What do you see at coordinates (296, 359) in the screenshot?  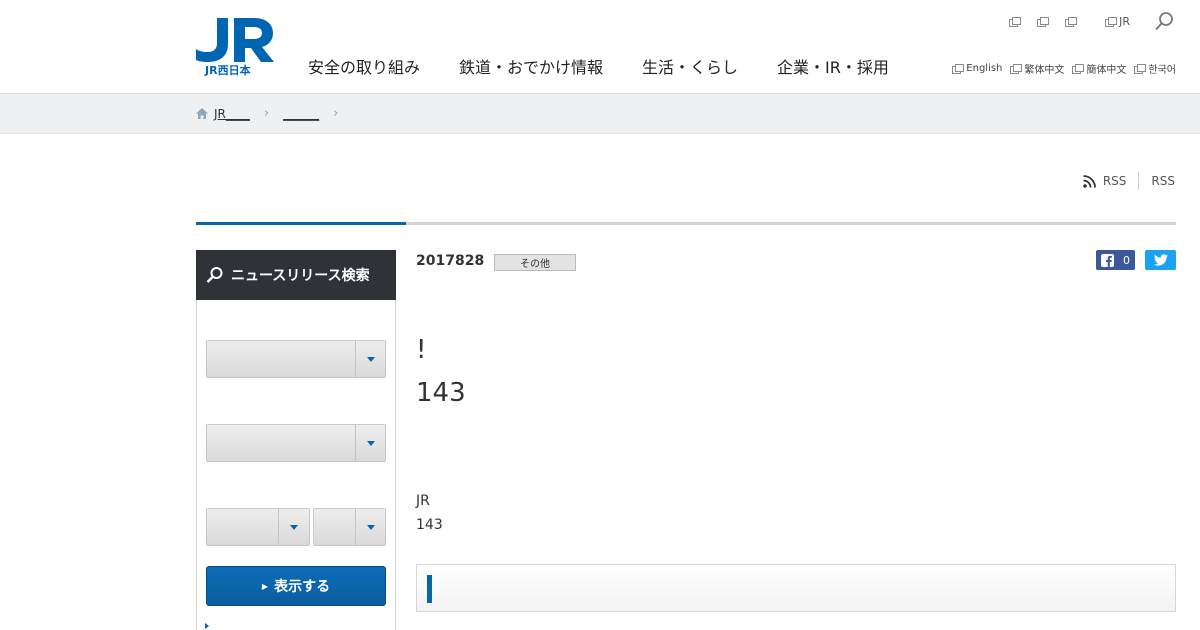 I see `category-select` at bounding box center [296, 359].